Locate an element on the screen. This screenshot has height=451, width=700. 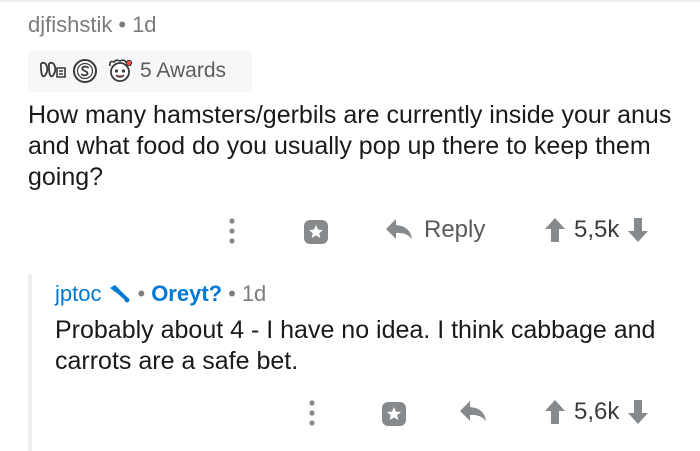
comment-username: djfishstik is located at coordinates (70, 24).